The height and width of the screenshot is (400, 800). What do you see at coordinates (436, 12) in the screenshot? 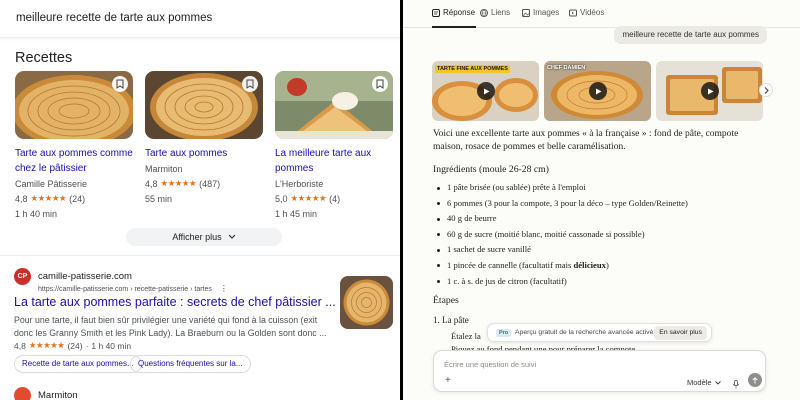
I see `answer-icon` at bounding box center [436, 12].